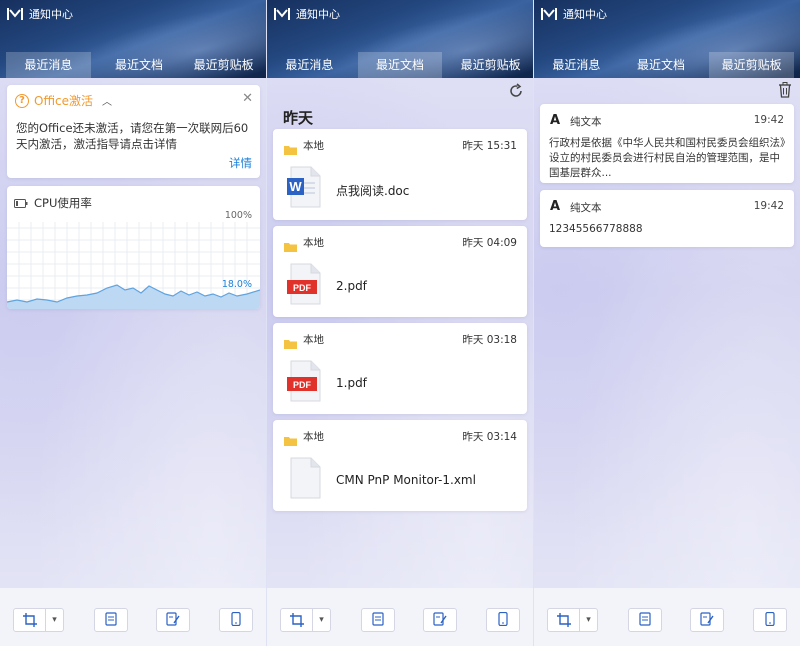  I want to click on file-name: CMN PnP Monitor-1.xml, so click(406, 480).